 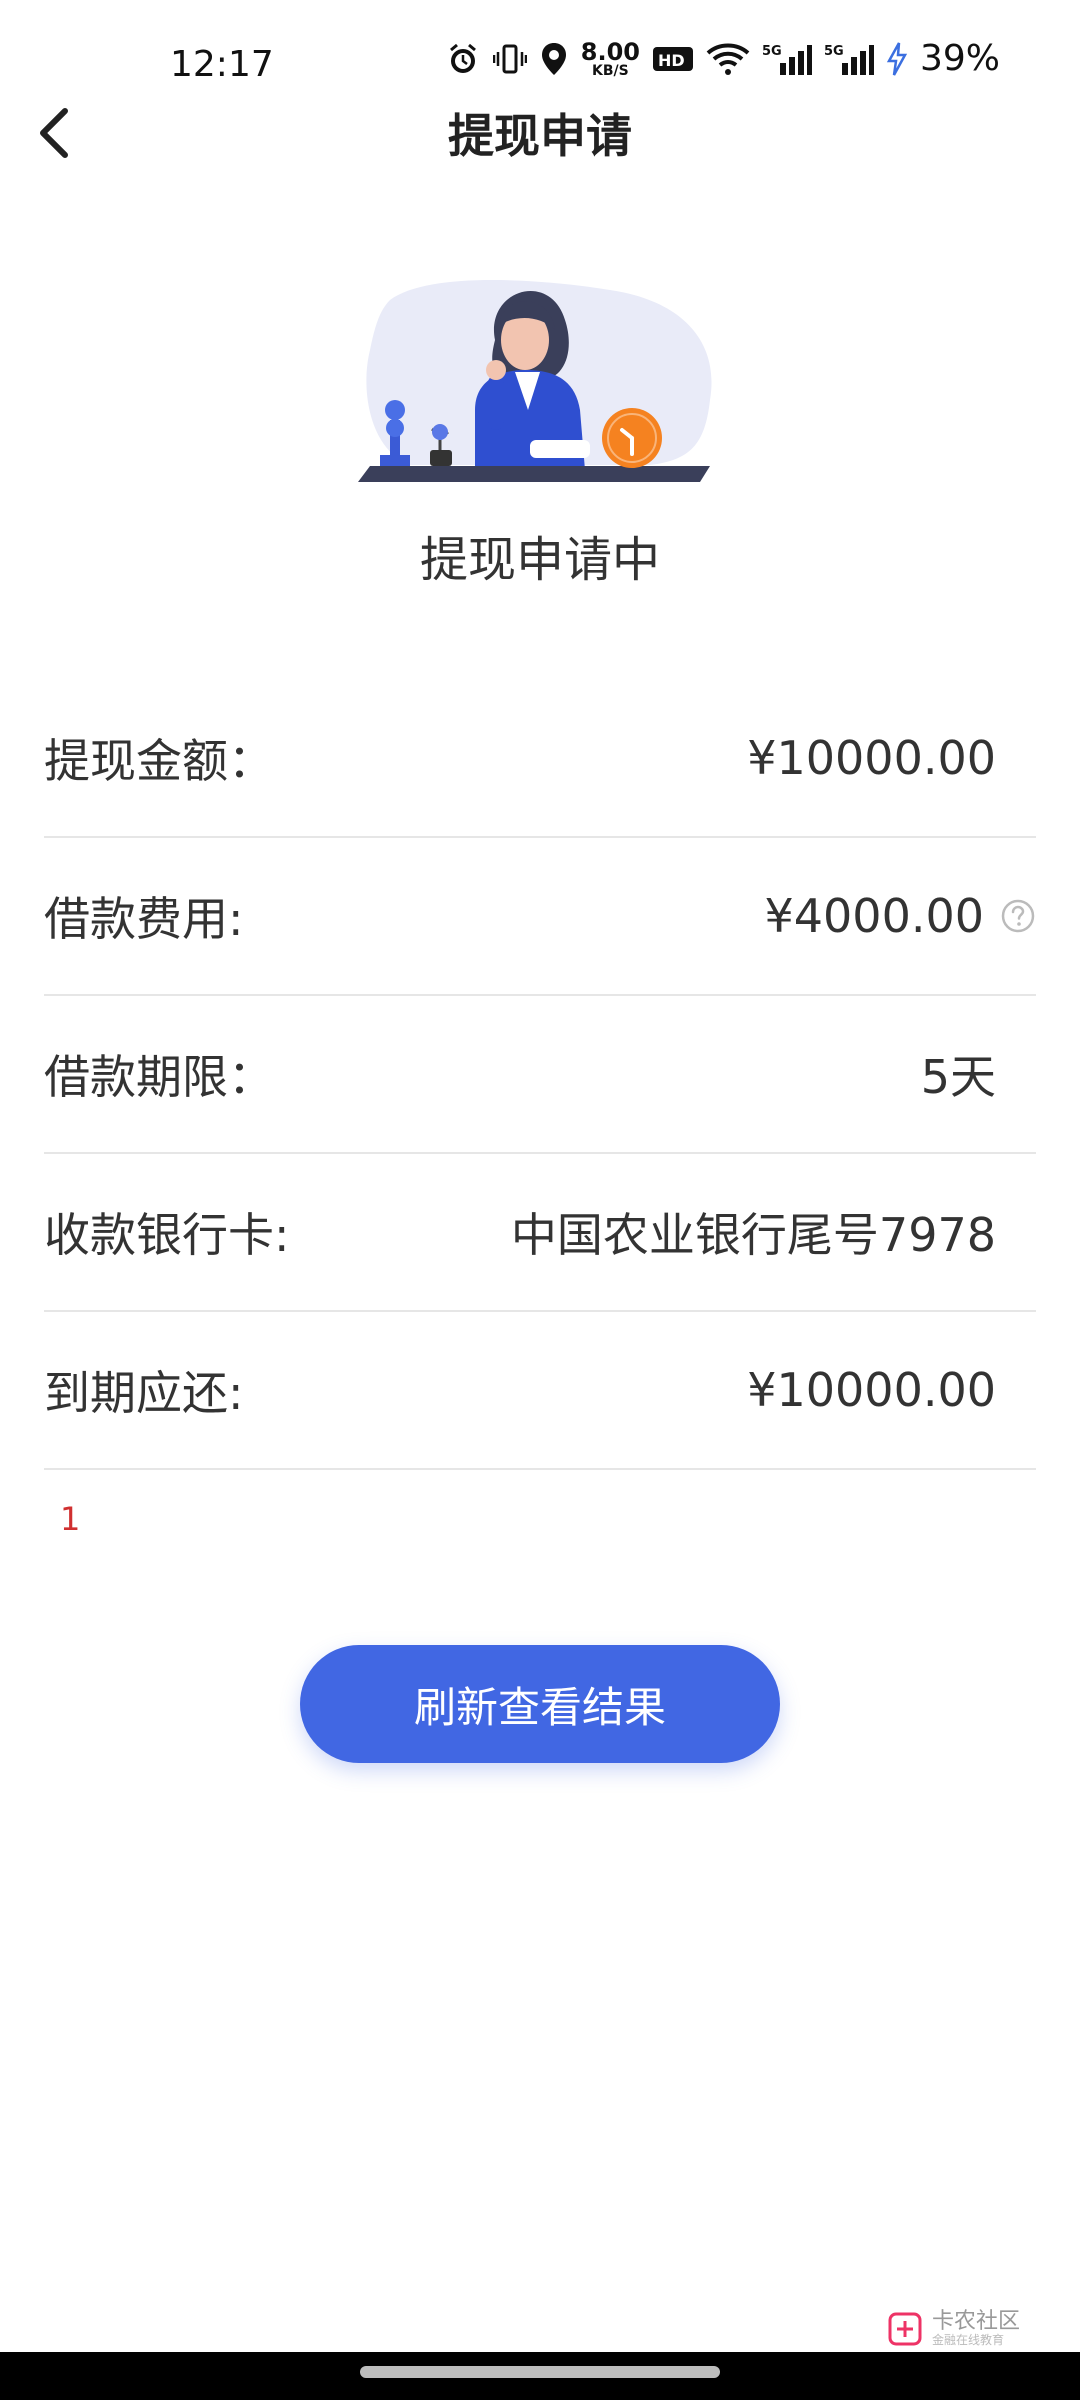 What do you see at coordinates (728, 59) in the screenshot?
I see `wifi-icon` at bounding box center [728, 59].